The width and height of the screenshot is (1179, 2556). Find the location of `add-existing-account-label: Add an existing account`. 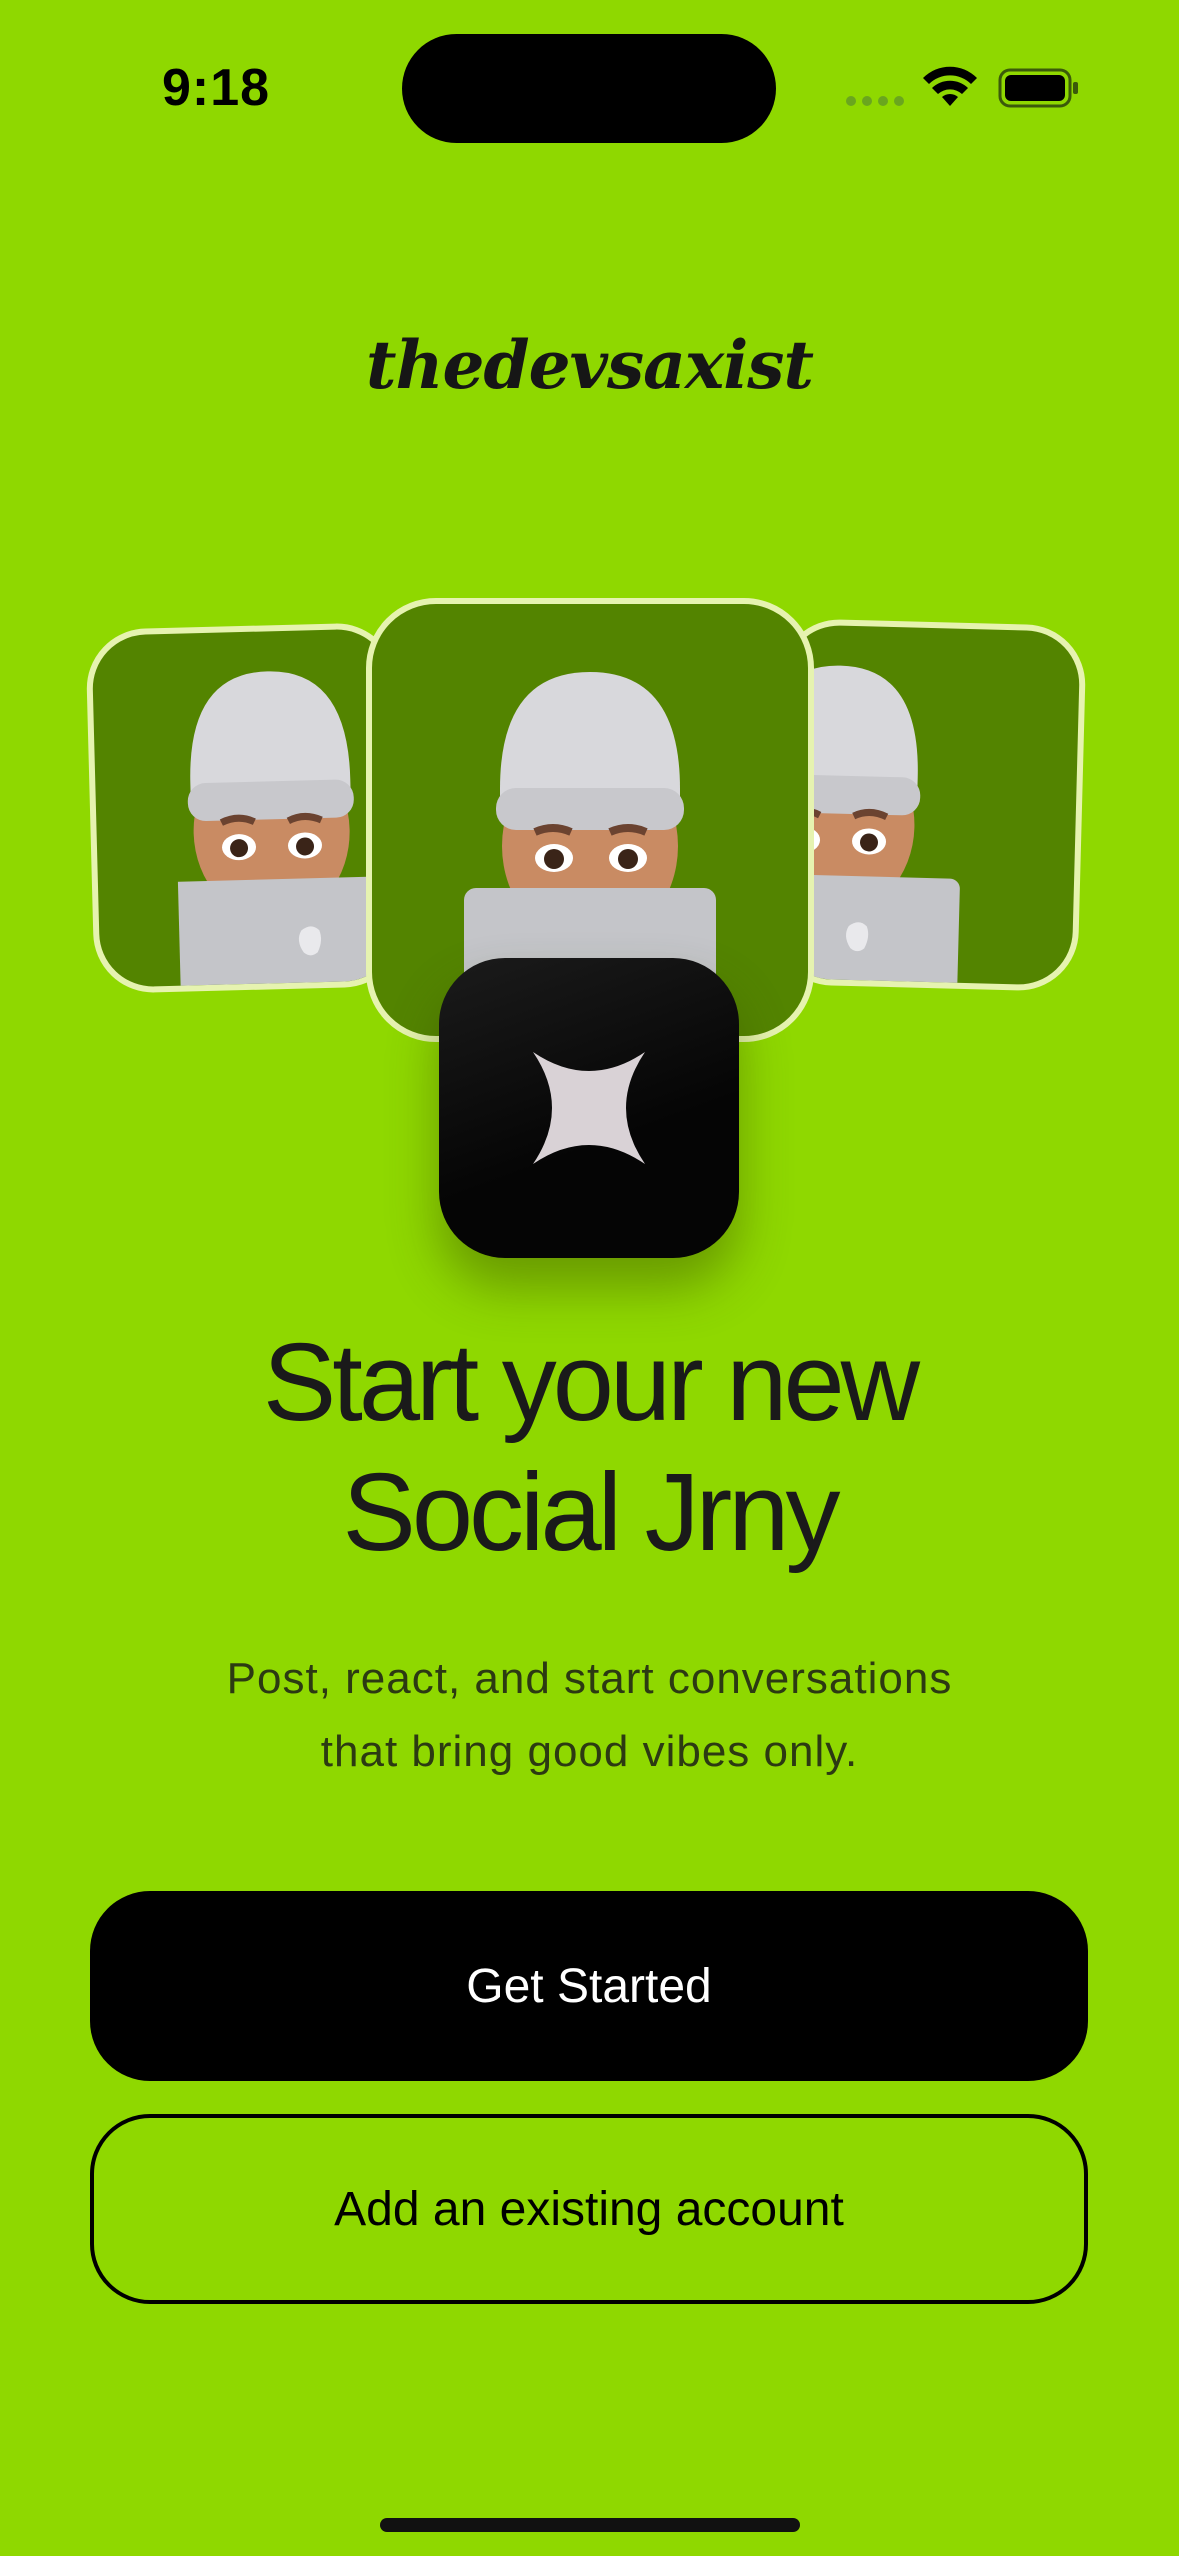

add-existing-account-label: Add an existing account is located at coordinates (589, 2209).